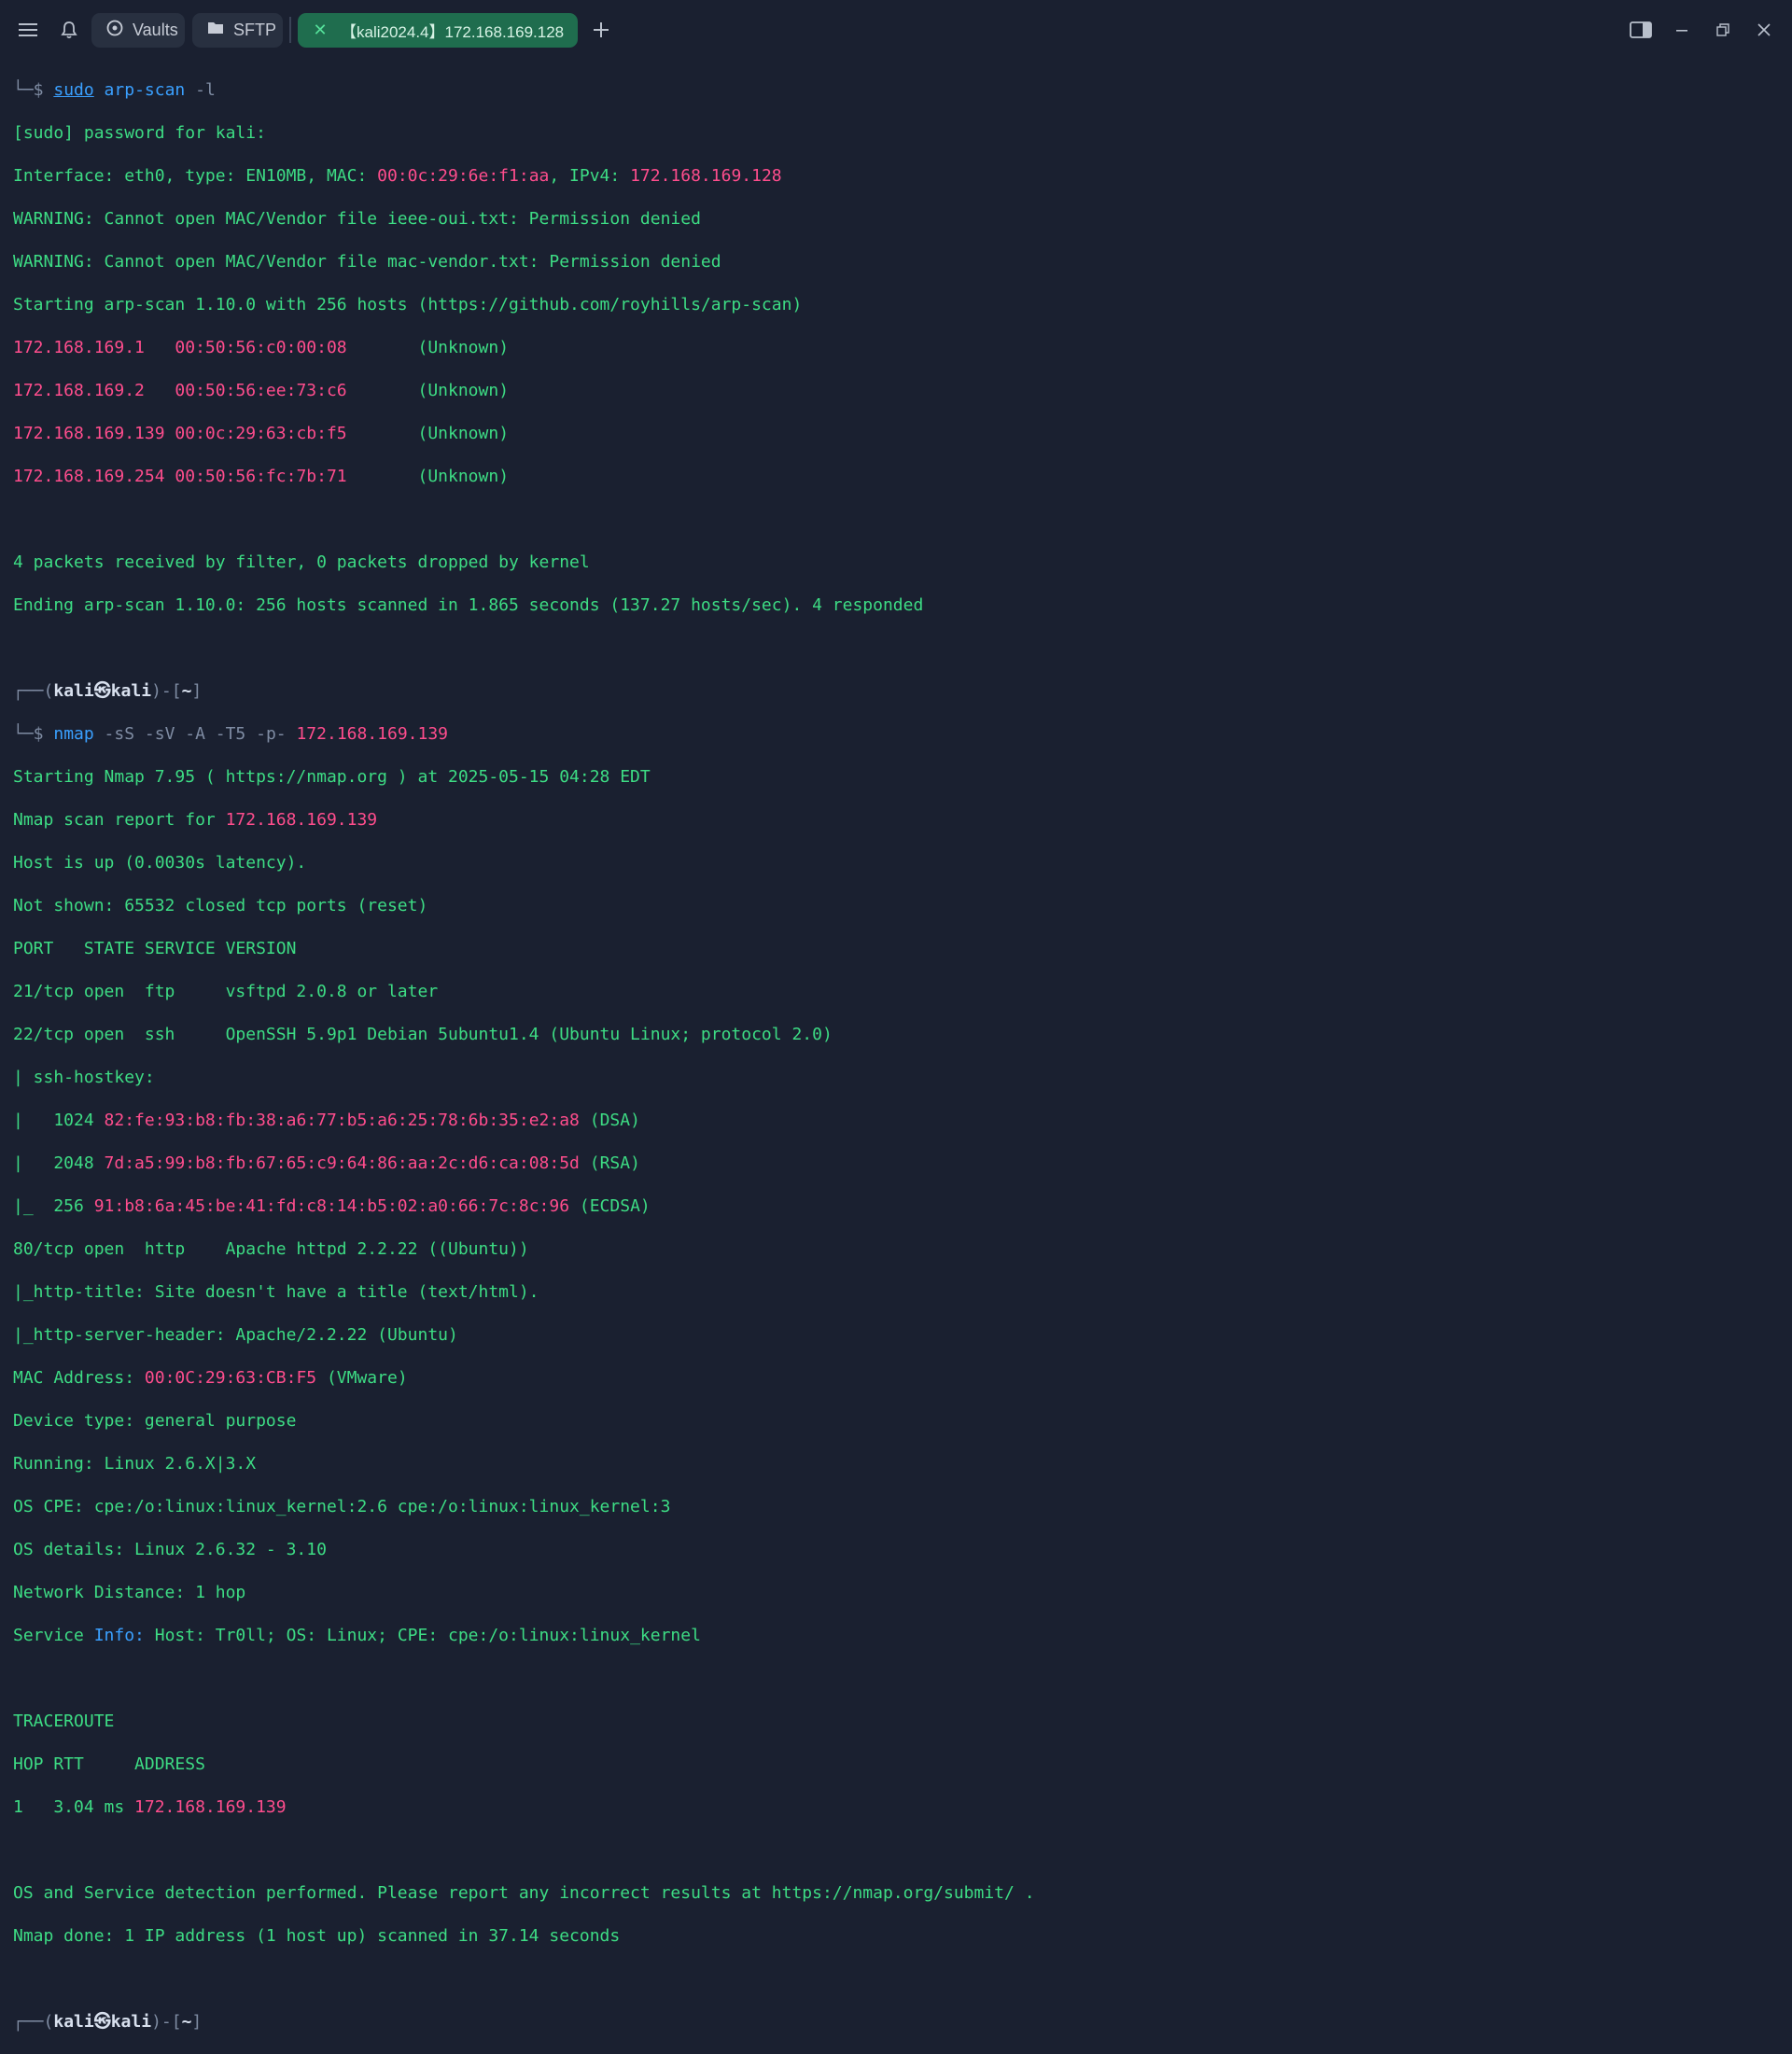 This screenshot has width=1792, height=2054. What do you see at coordinates (28, 30) in the screenshot?
I see `menu-icon` at bounding box center [28, 30].